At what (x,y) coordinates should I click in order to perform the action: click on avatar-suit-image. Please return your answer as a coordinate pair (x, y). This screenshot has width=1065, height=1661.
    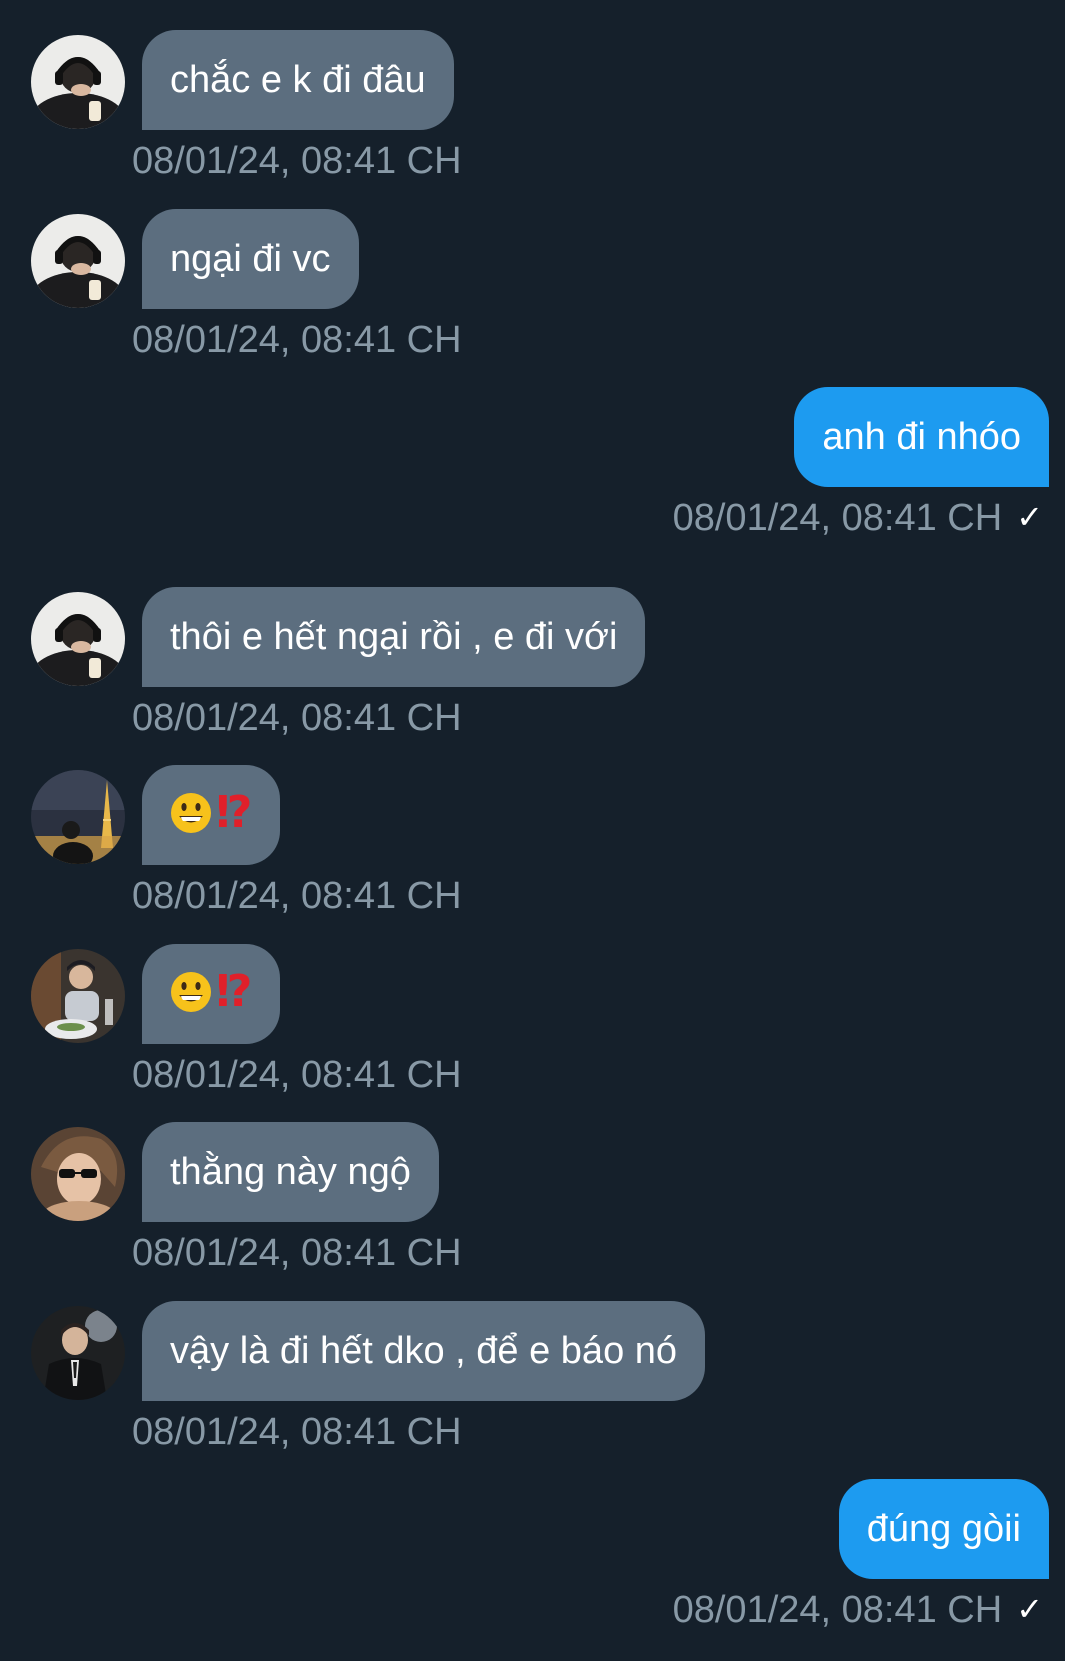
    Looking at the image, I should click on (78, 1353).